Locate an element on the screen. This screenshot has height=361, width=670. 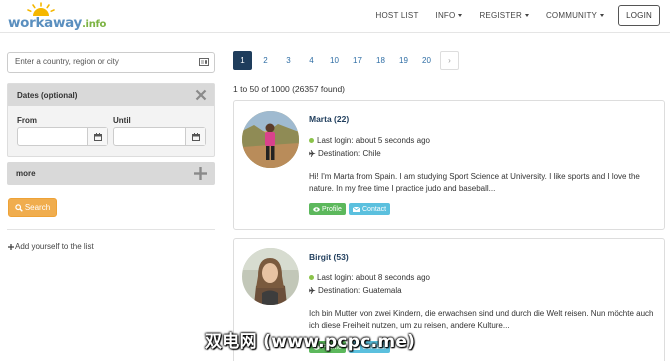
profile-button: Profile is located at coordinates (327, 209).